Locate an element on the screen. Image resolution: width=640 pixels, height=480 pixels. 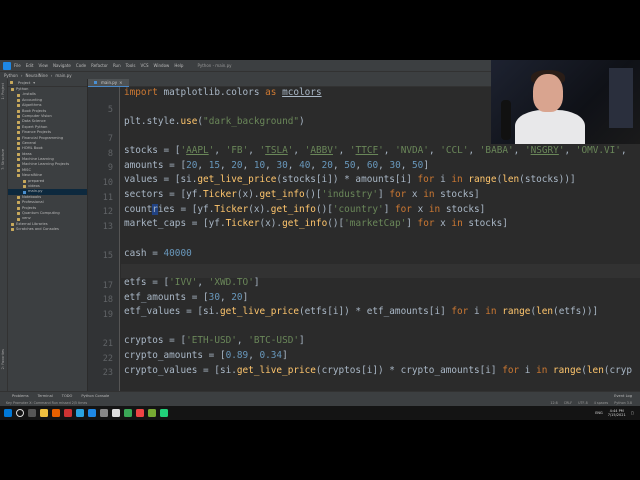
line-separator: CRLF is located at coordinates (568, 403).